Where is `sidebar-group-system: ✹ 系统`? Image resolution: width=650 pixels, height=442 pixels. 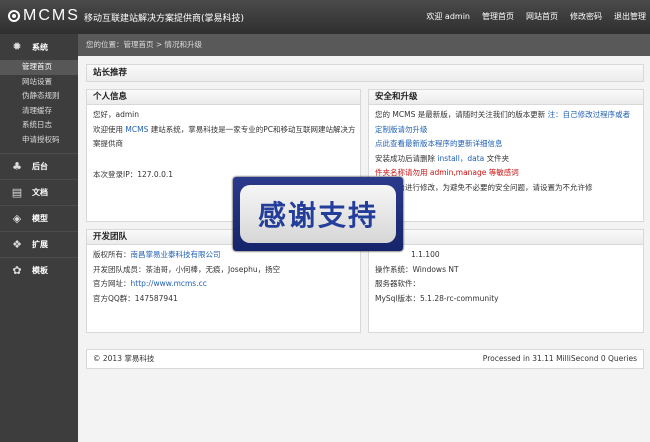 sidebar-group-system: ✹ 系统 is located at coordinates (39, 47).